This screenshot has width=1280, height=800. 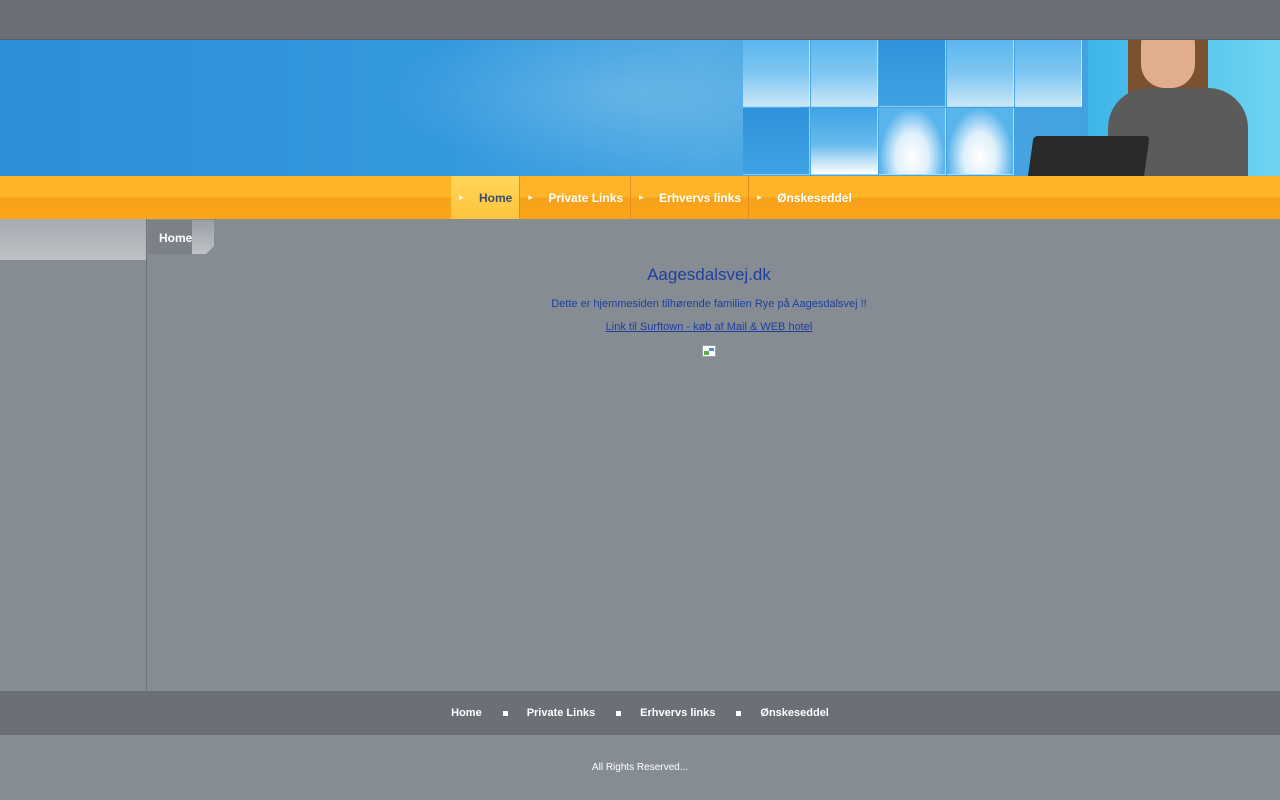 I want to click on footer-link-private-links: Private Links, so click(x=561, y=713).